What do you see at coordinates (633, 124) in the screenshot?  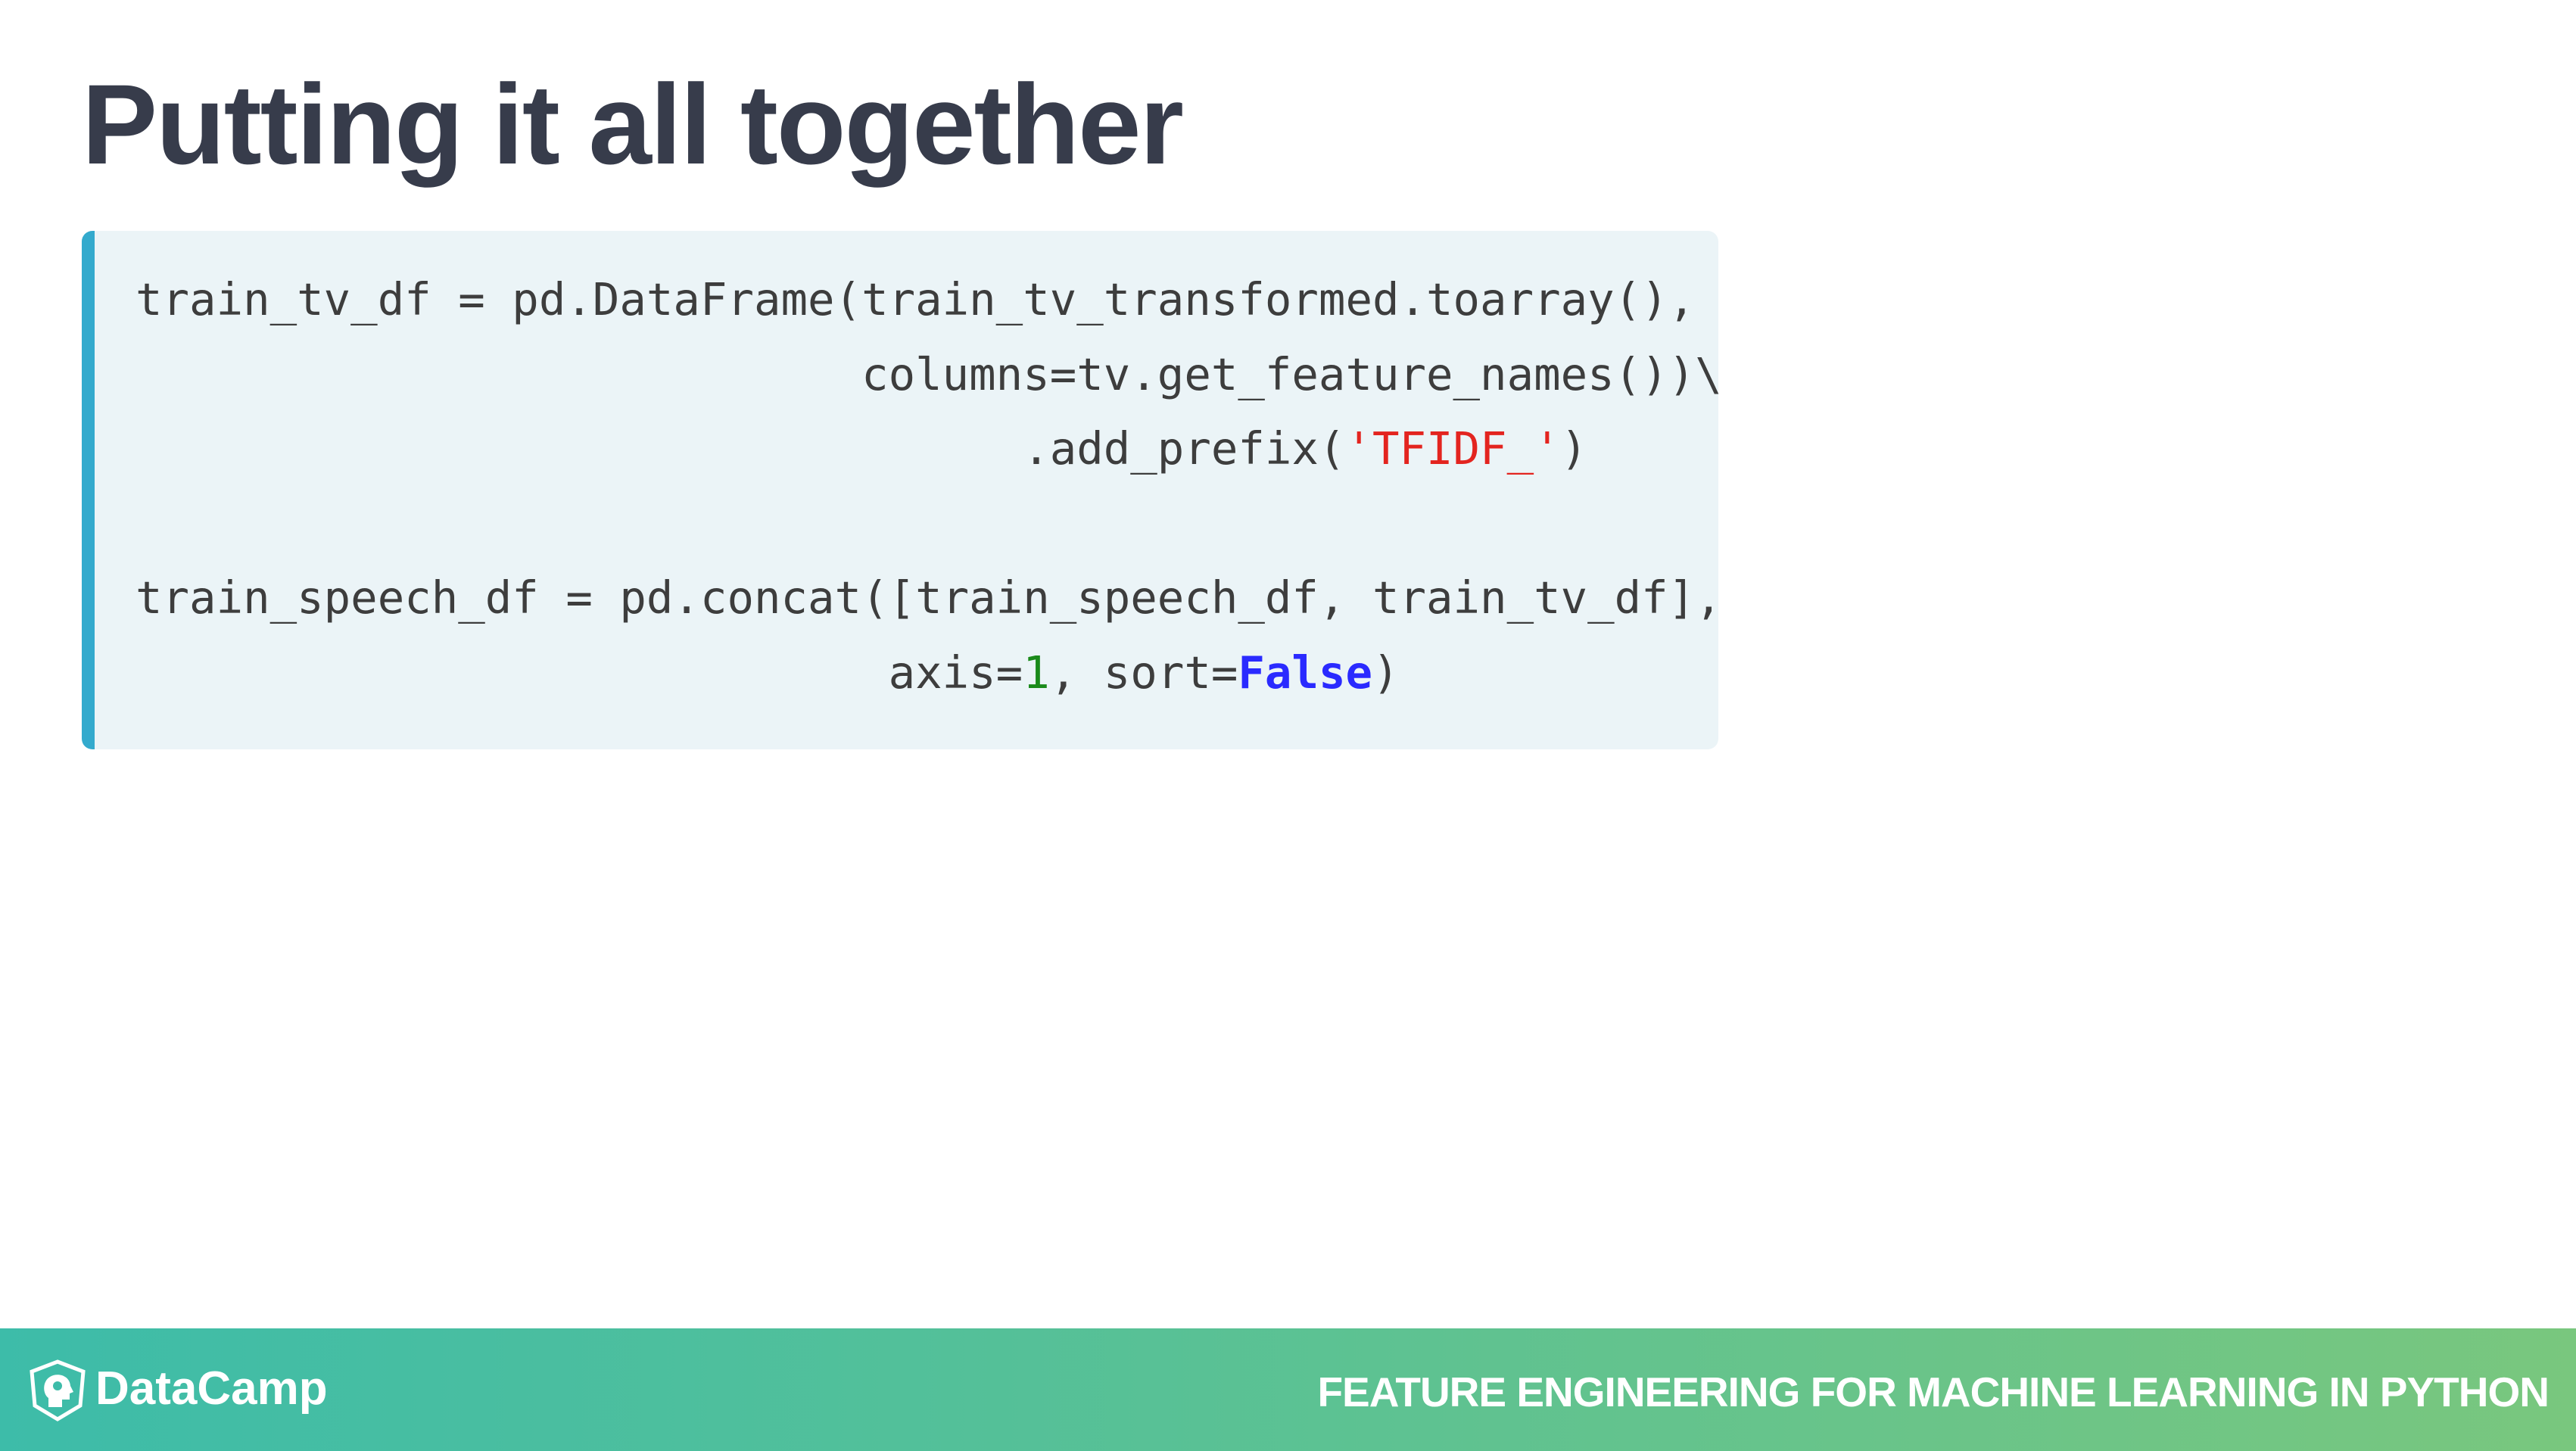 I see `slide-title: Putting it all together` at bounding box center [633, 124].